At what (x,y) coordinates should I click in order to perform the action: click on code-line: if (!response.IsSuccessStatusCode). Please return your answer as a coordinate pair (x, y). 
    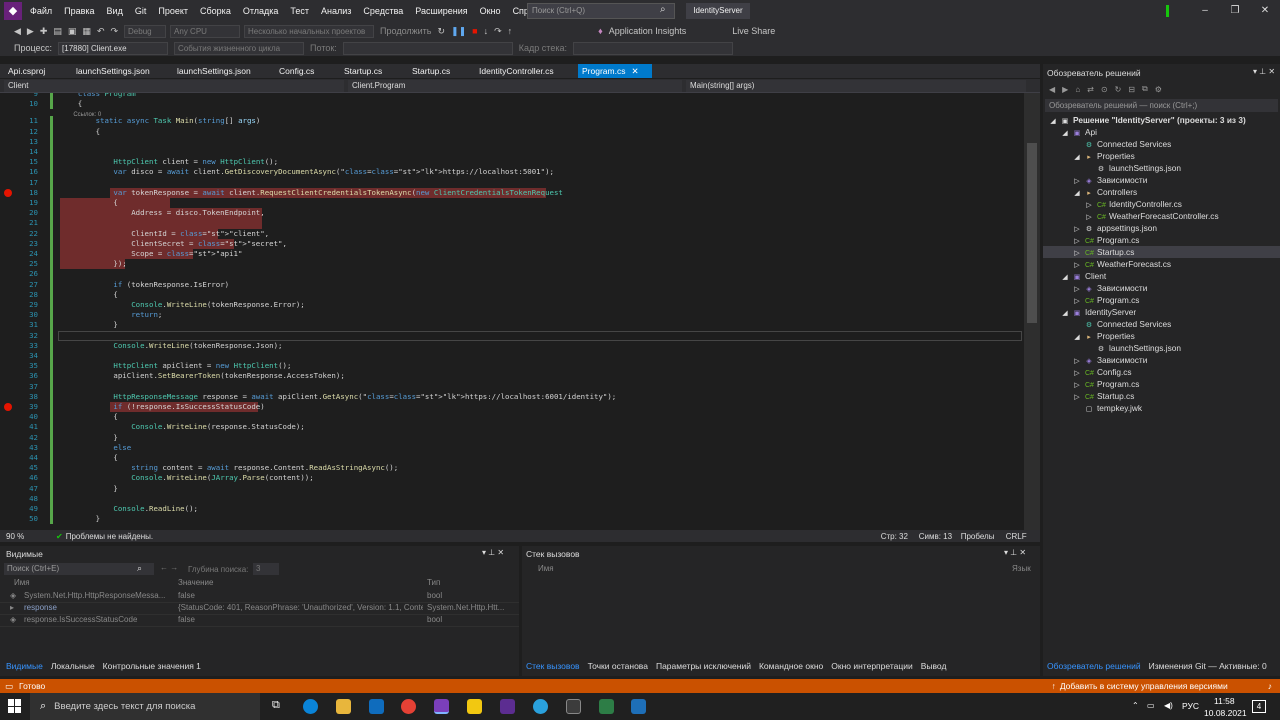
    Looking at the image, I should click on (162, 406).